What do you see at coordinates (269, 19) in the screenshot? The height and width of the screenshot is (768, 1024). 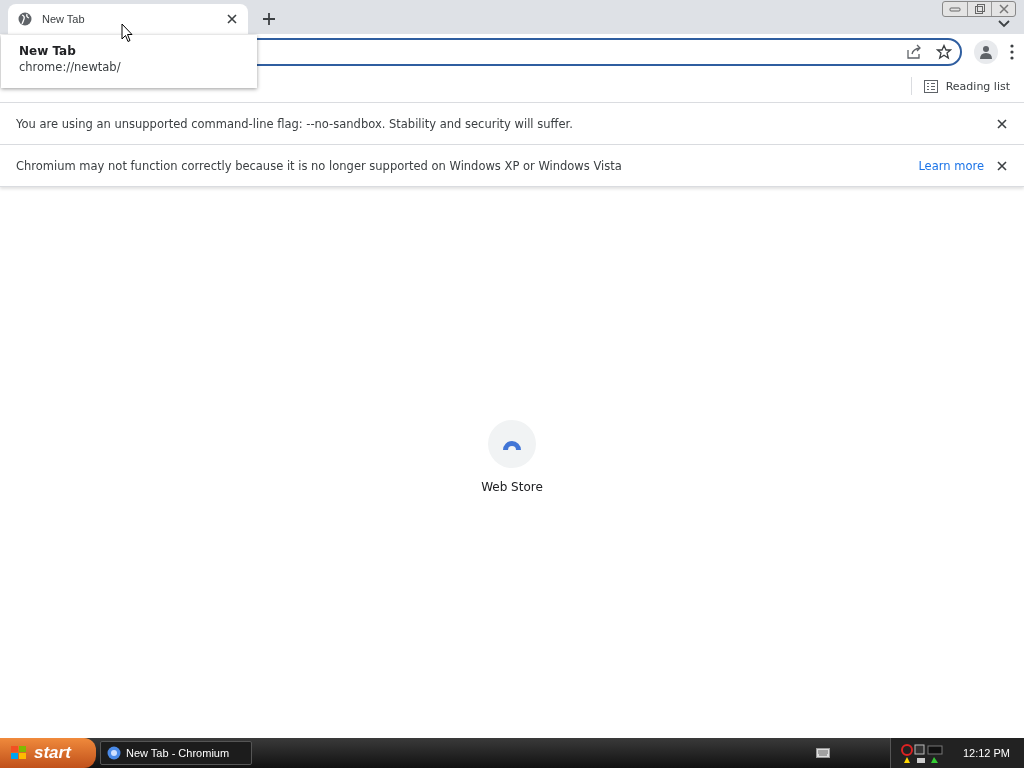 I see `new-tab-button` at bounding box center [269, 19].